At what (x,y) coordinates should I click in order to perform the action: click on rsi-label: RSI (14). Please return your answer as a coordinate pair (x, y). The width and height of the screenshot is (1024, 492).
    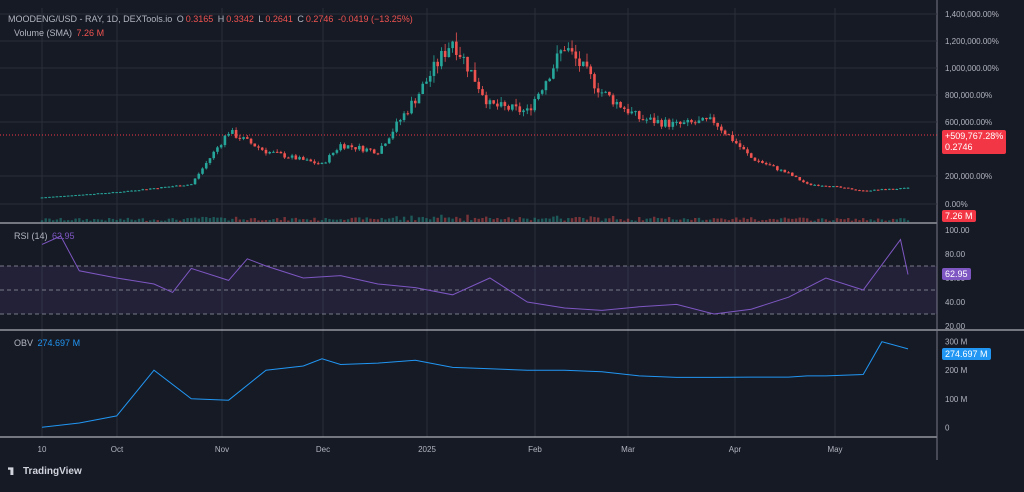
    Looking at the image, I should click on (31, 236).